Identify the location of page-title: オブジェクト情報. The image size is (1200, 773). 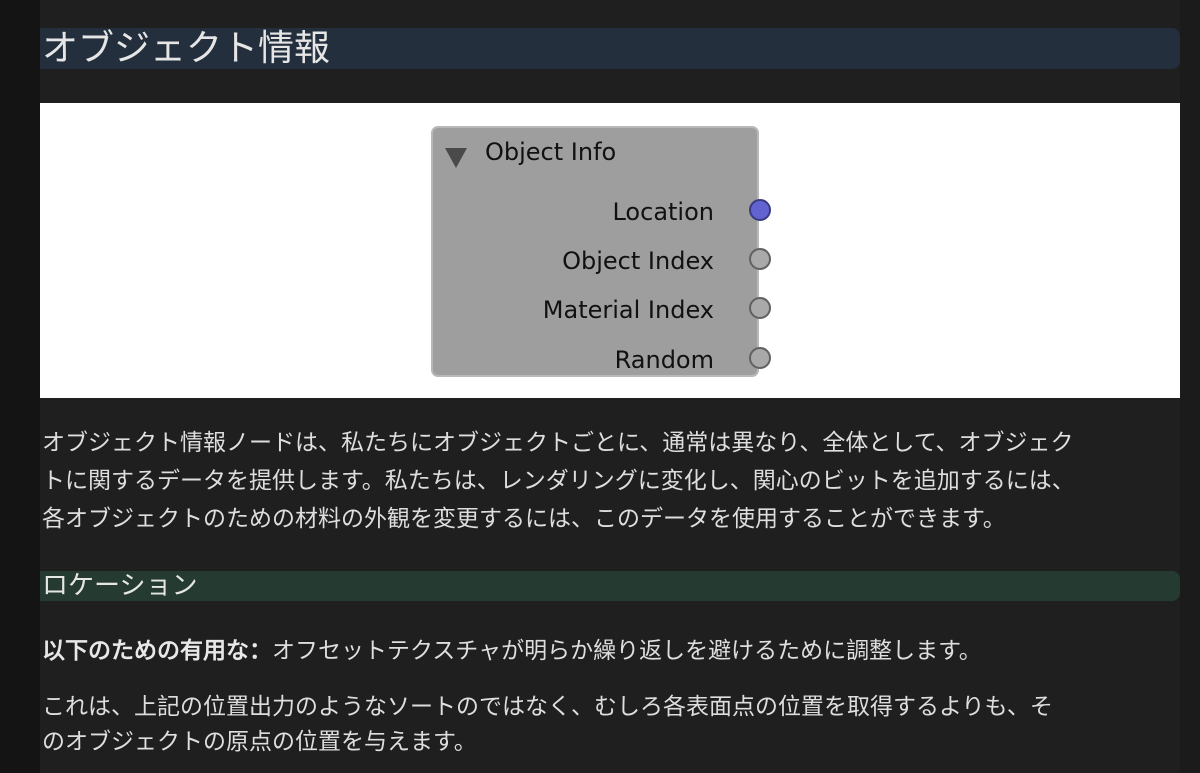
(610, 48).